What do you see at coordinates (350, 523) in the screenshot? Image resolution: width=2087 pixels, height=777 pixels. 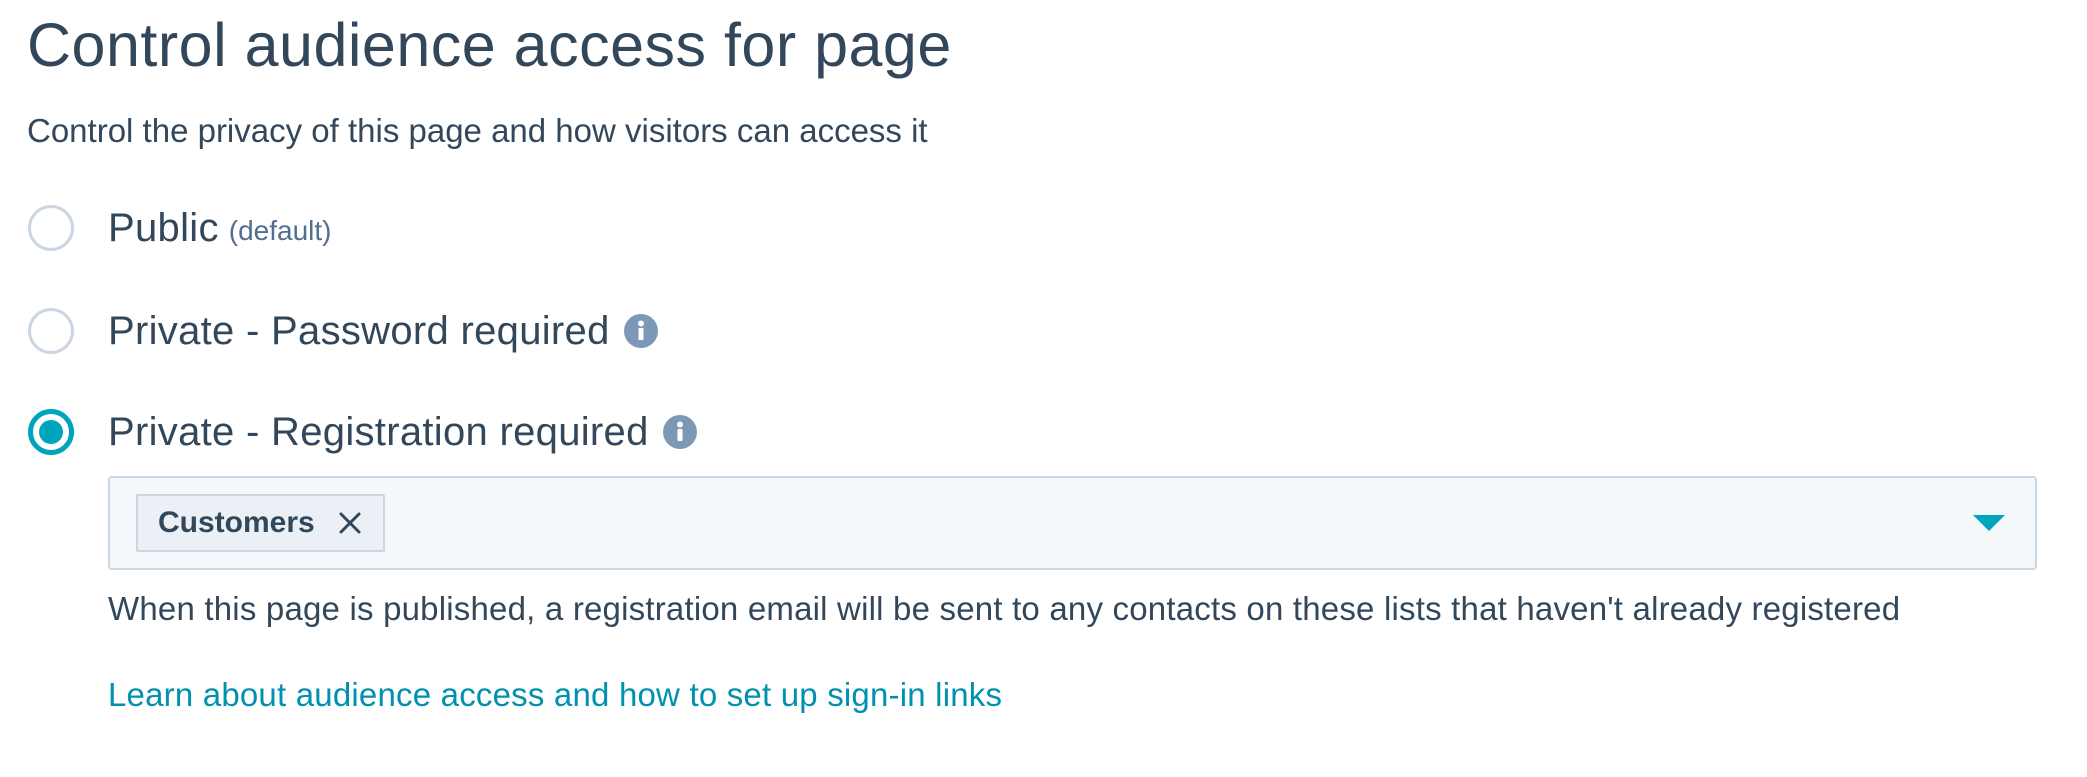 I see `close-icon` at bounding box center [350, 523].